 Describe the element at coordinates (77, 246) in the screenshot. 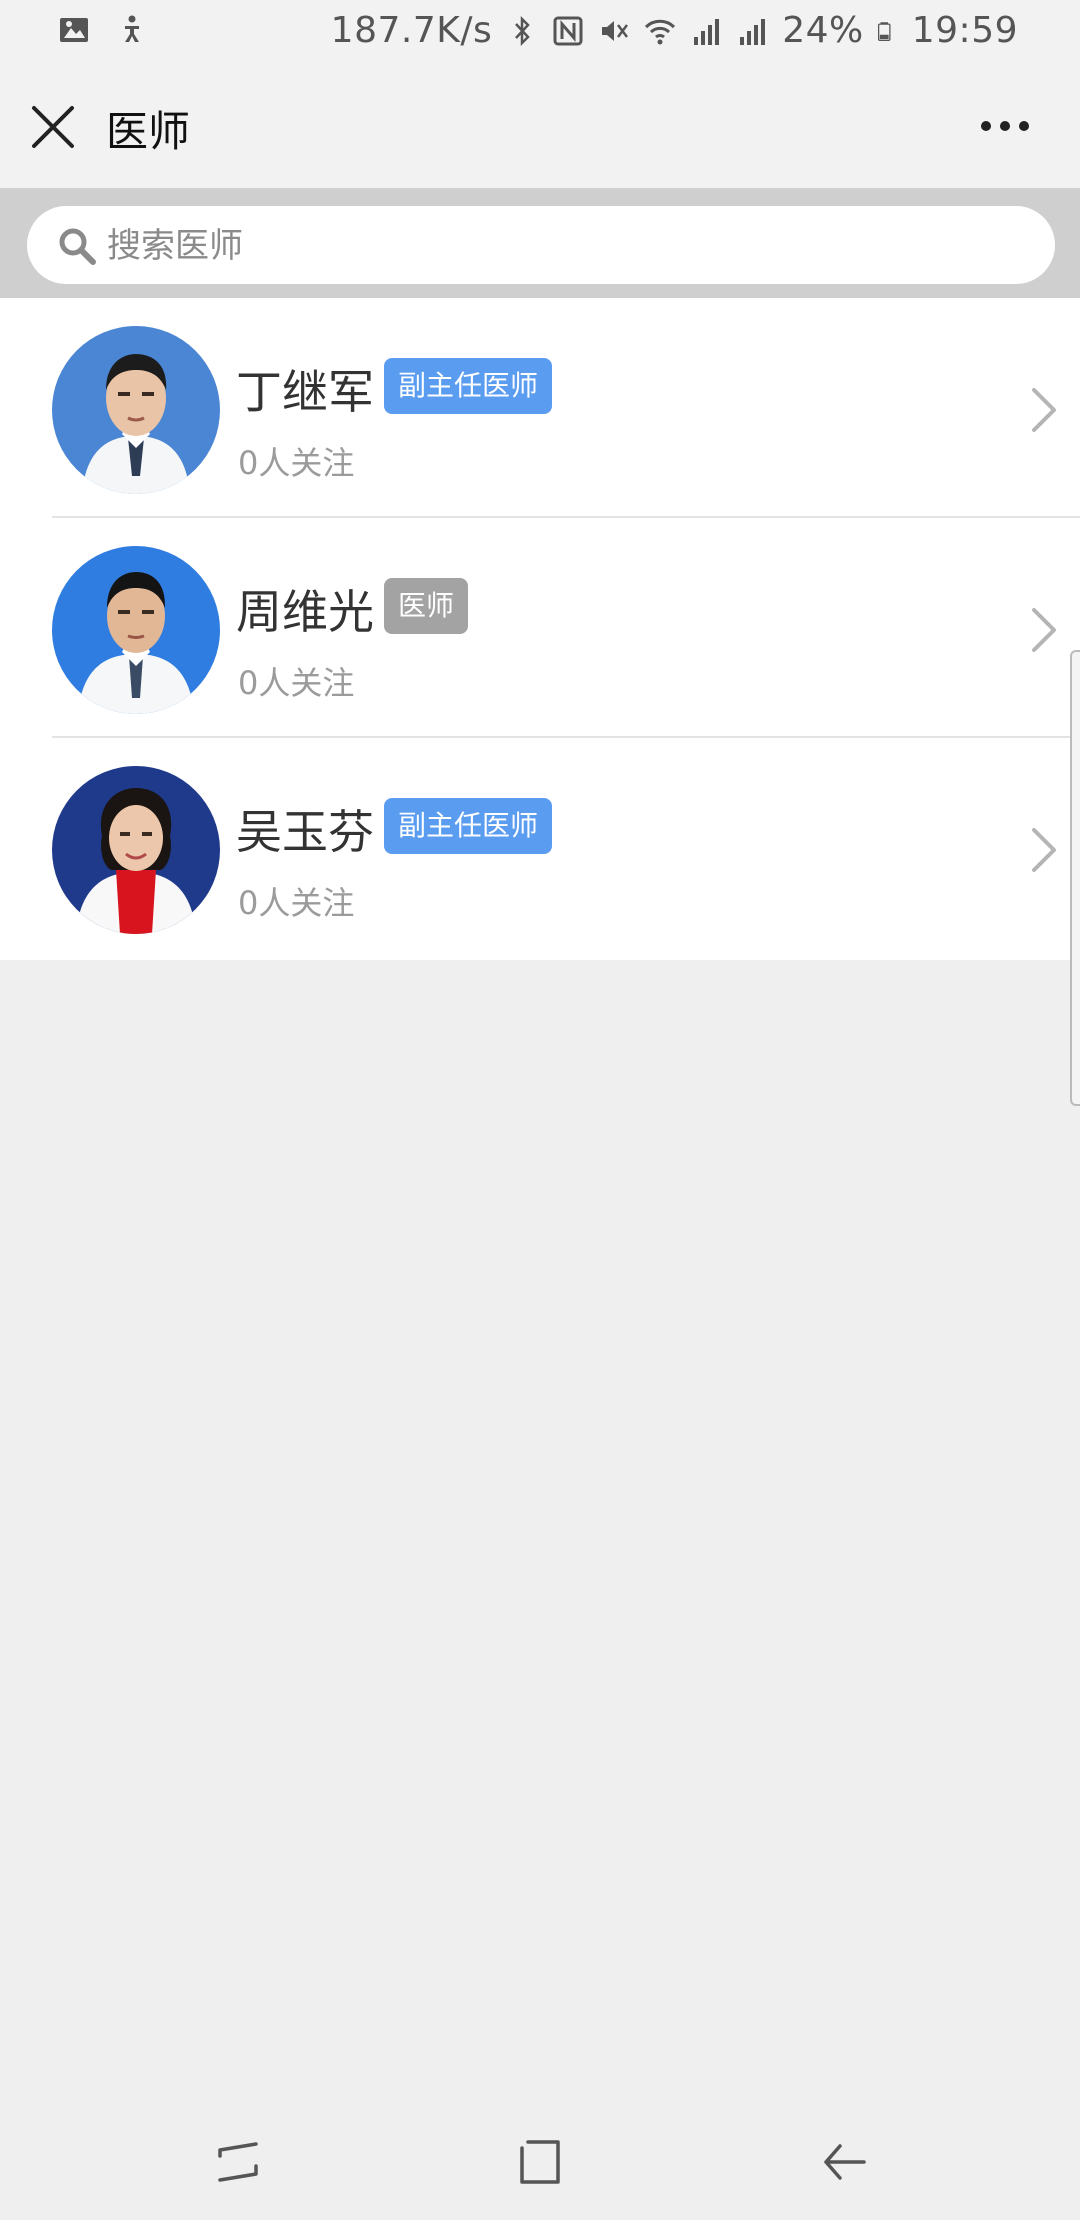

I see `search-icon` at that location.